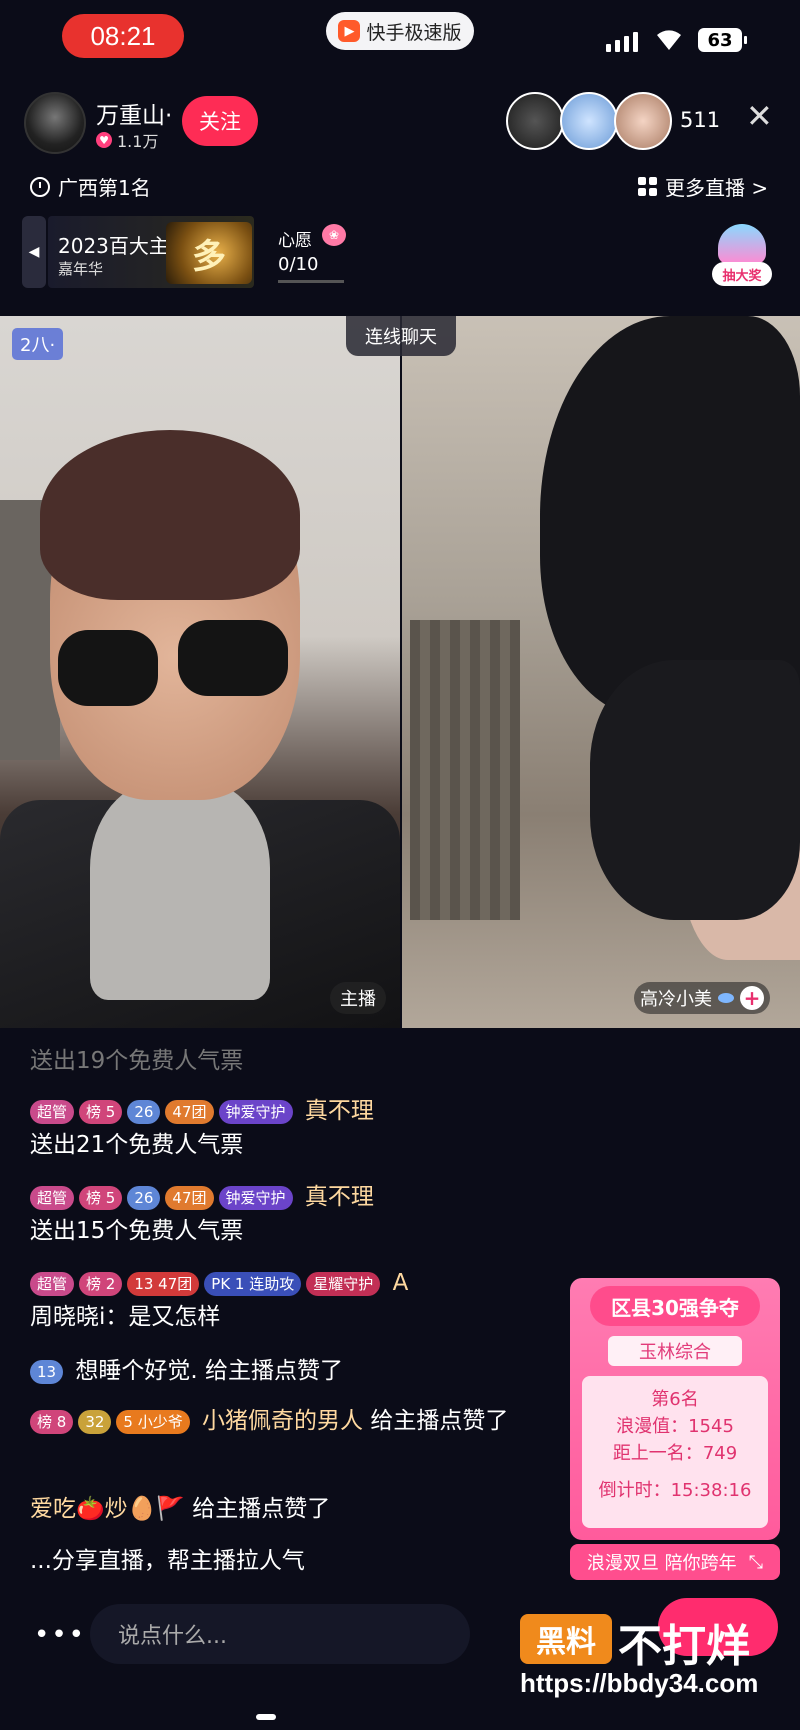  Describe the element at coordinates (134, 113) in the screenshot. I see `host-name: 万重山·` at that location.